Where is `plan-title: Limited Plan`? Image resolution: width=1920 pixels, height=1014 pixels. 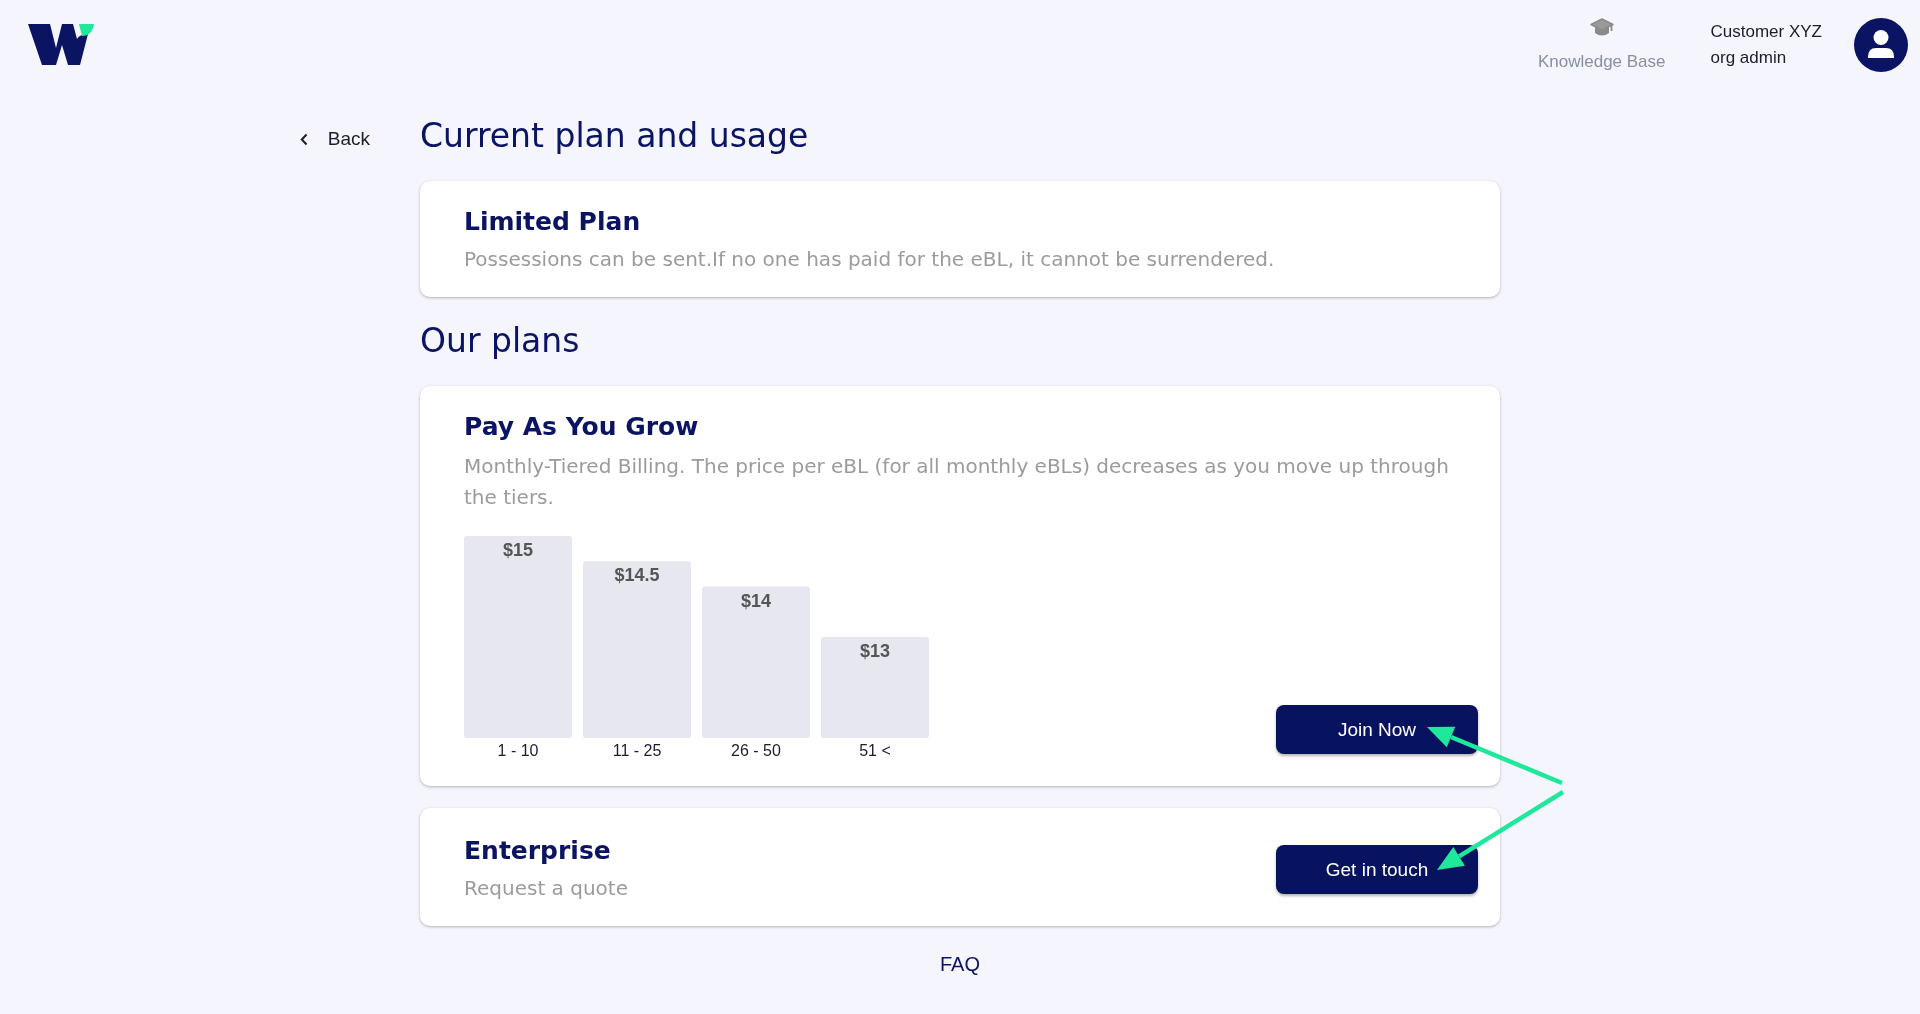
plan-title: Limited Plan is located at coordinates (553, 222).